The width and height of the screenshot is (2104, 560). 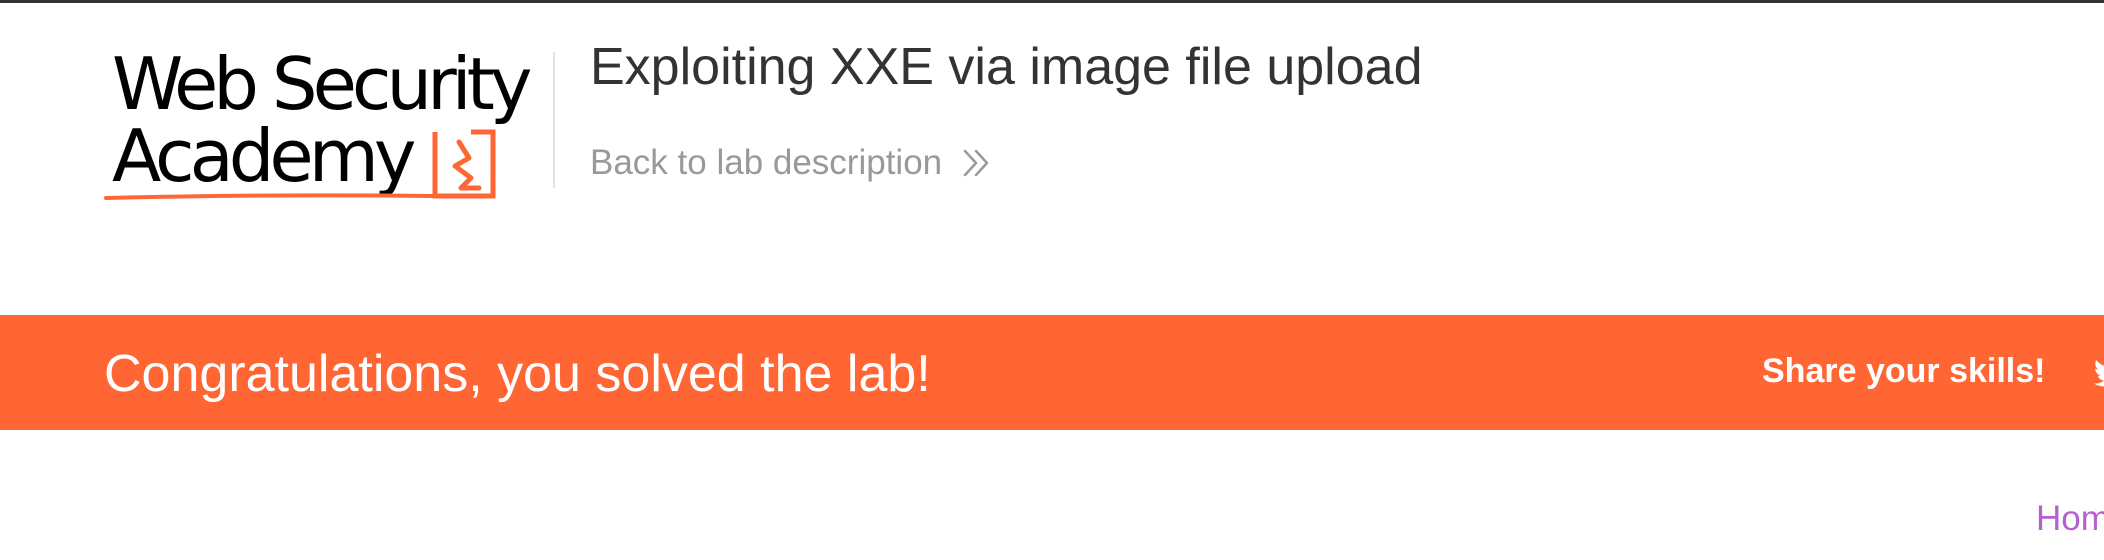 I want to click on double-chevron-right-icon, so click(x=976, y=163).